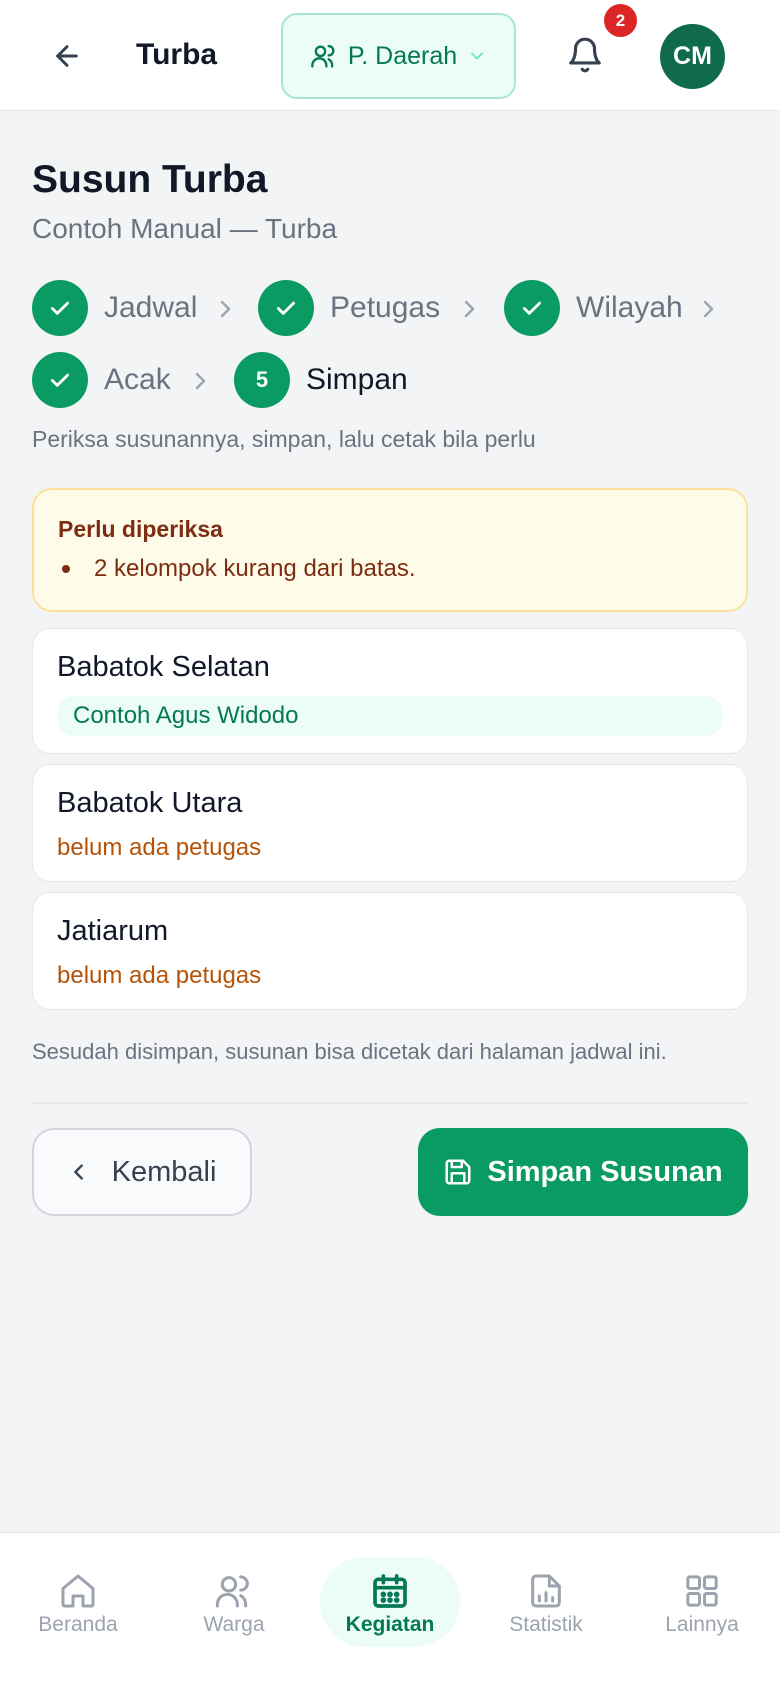 The image size is (780, 1688). I want to click on nav-label: Lainnya, so click(702, 1624).